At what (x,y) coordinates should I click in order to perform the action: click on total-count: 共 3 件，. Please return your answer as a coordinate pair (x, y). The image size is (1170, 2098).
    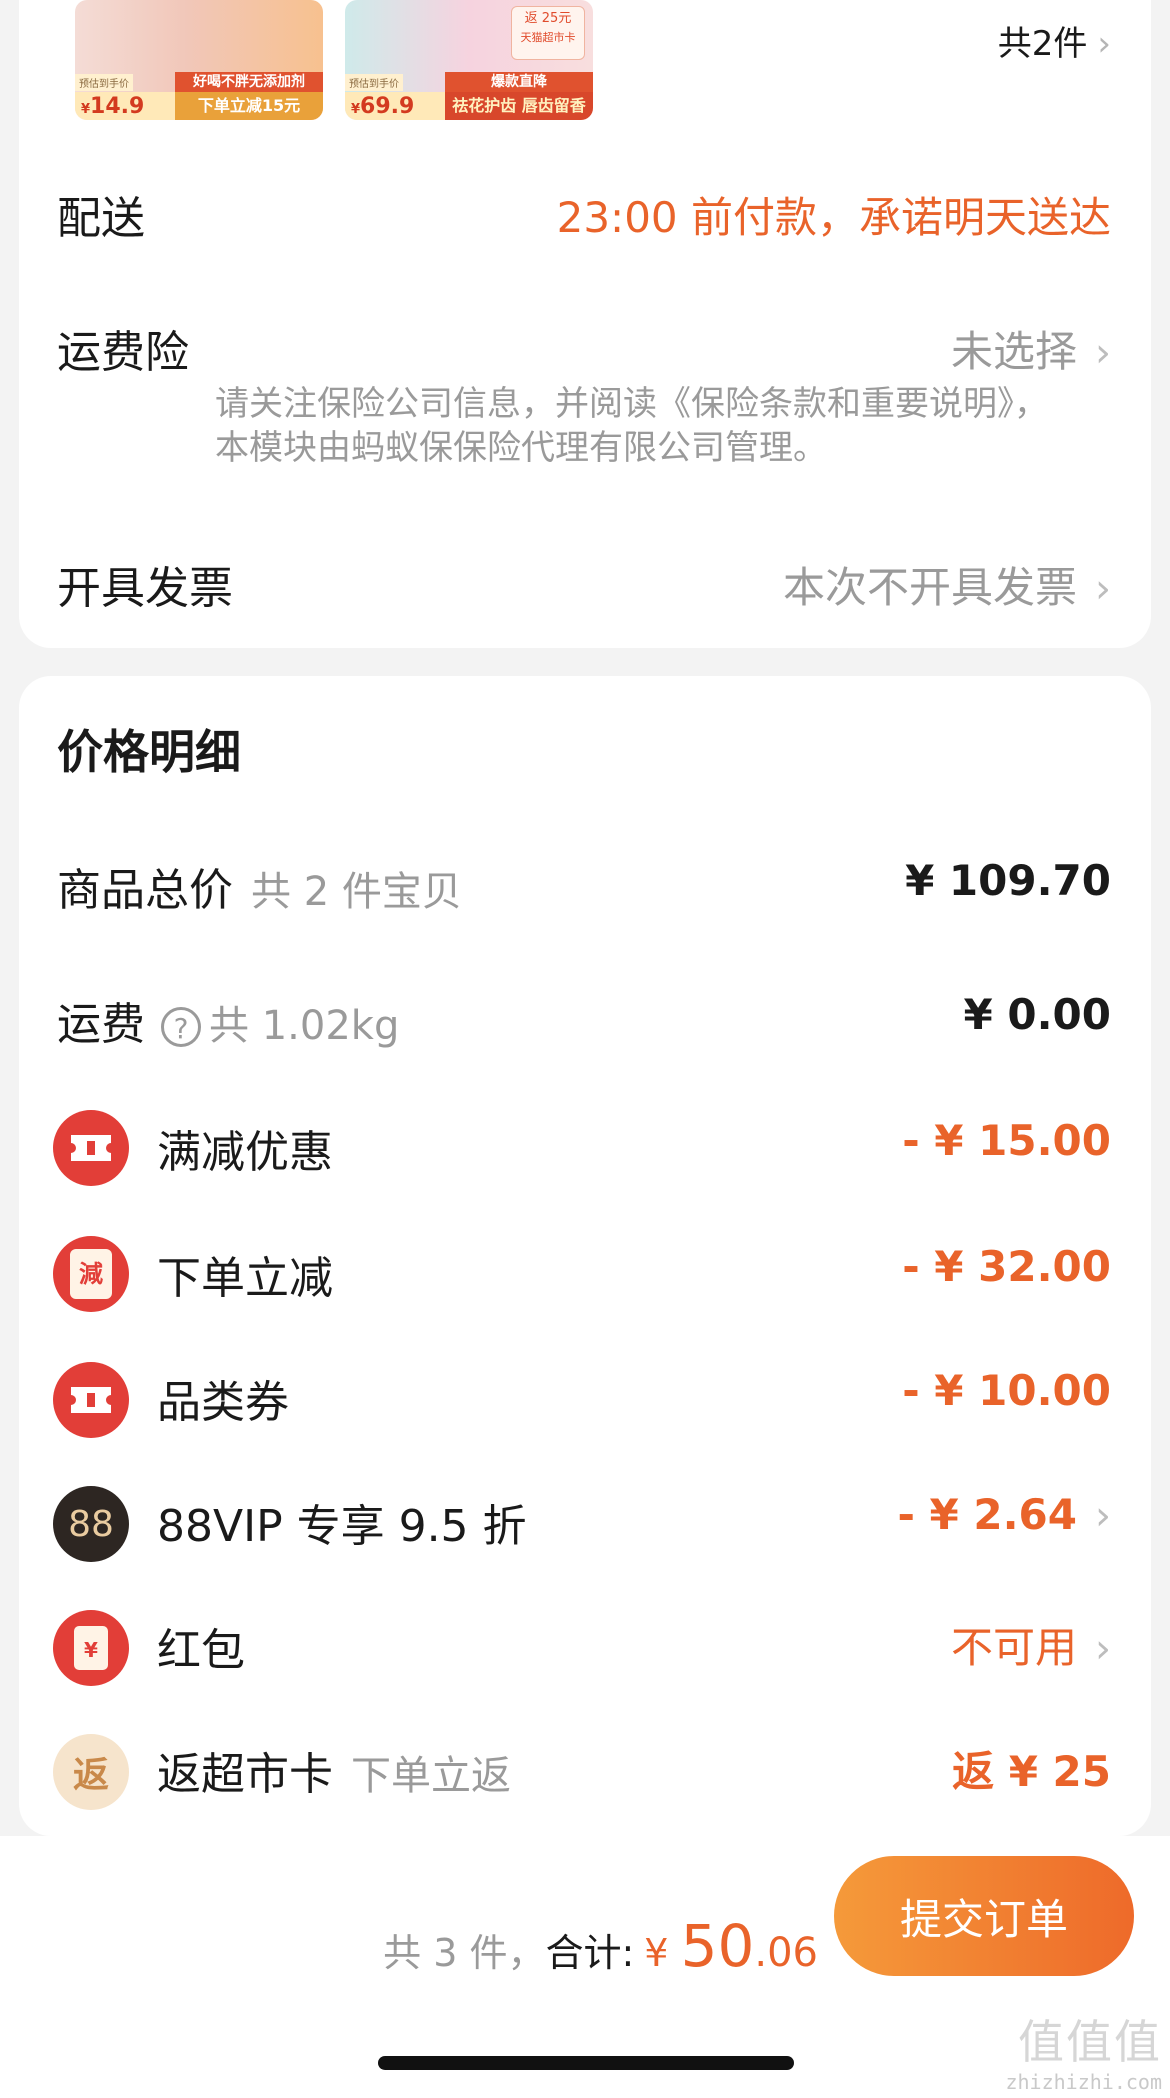
    Looking at the image, I should click on (464, 1953).